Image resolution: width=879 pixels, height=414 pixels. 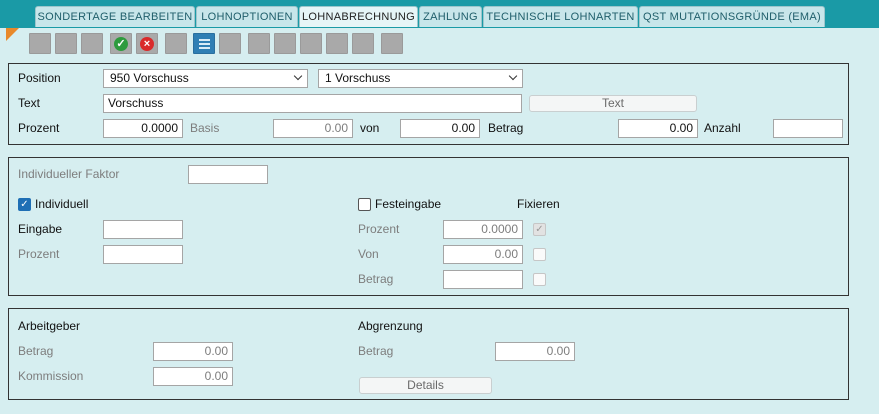 I want to click on individueller-faktor-label: Individueller Faktor, so click(x=69, y=174).